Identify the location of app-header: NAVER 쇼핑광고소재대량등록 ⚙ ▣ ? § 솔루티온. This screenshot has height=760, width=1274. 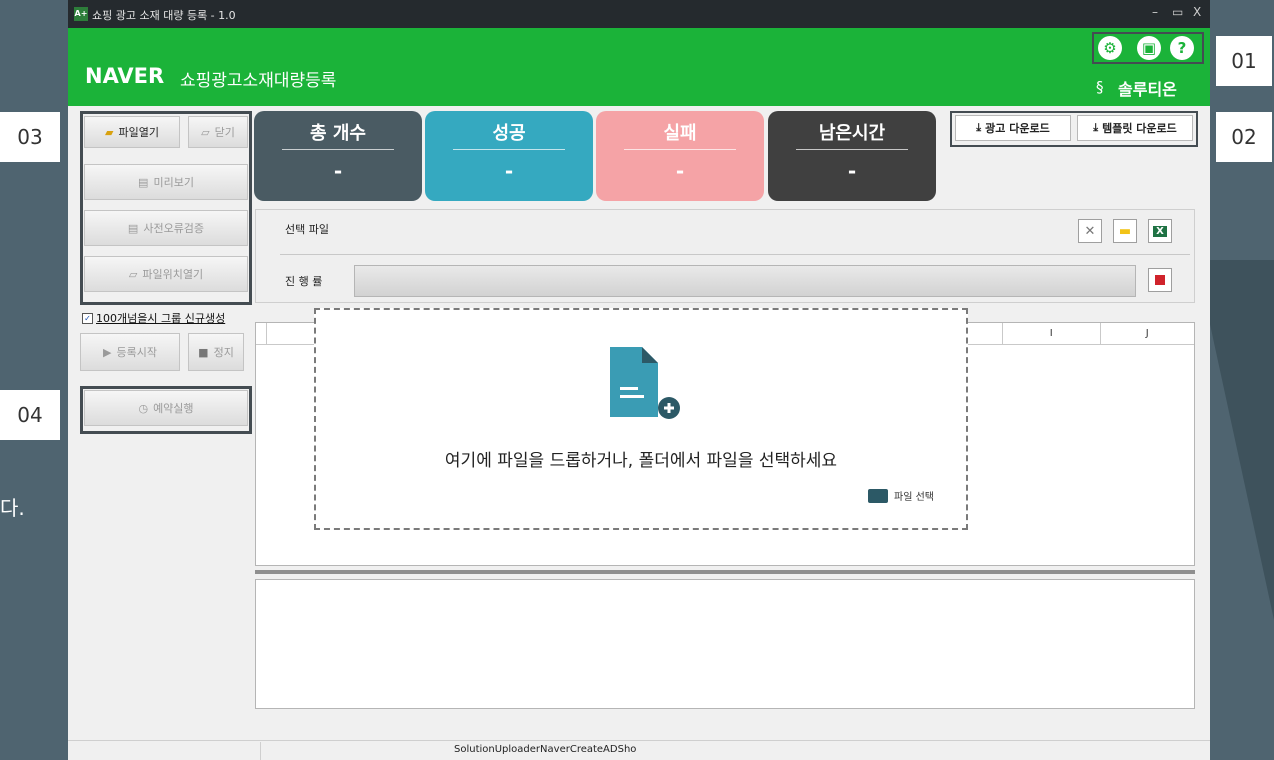
(639, 67).